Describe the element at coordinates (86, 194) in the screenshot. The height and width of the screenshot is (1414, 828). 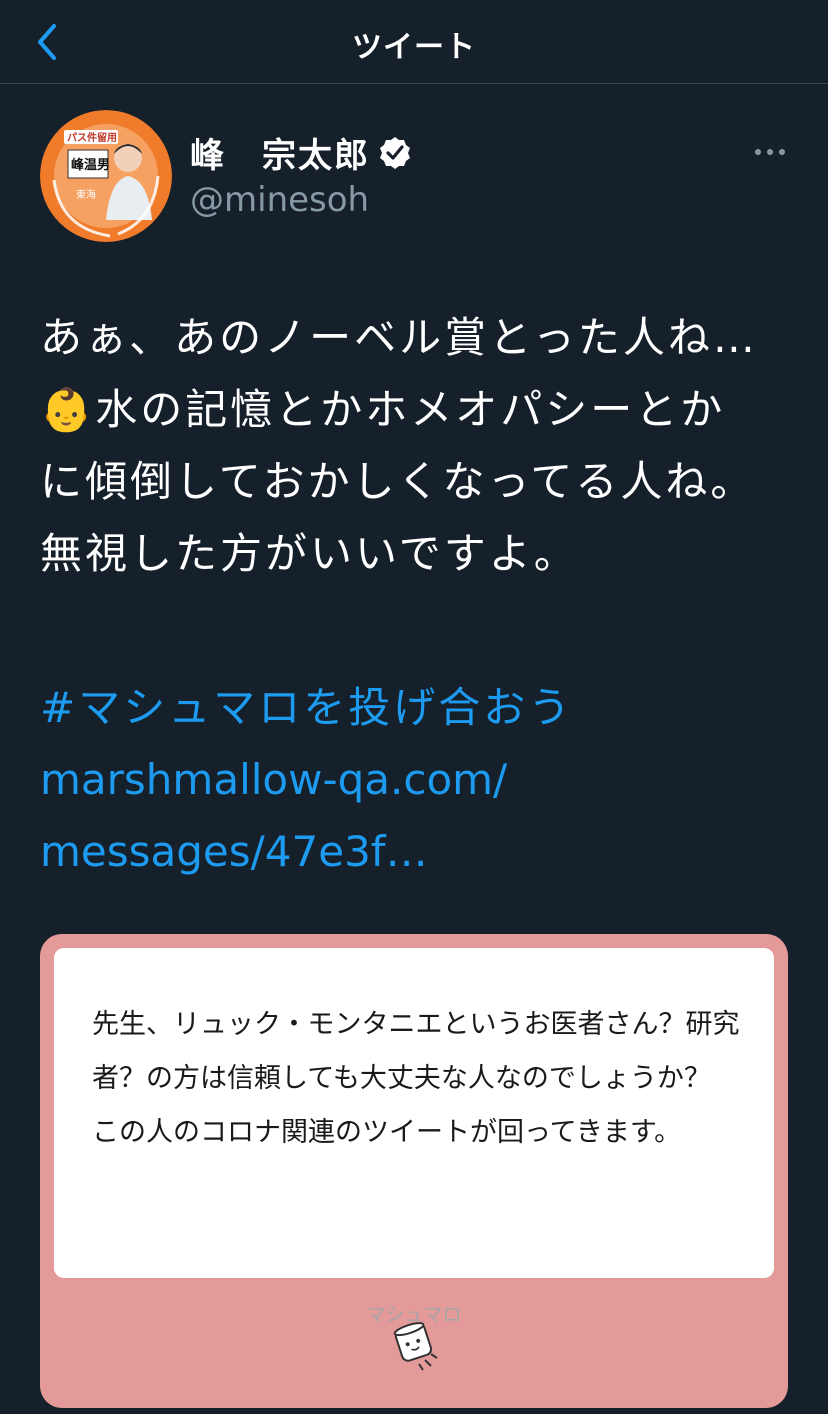
I see `avatar-badge-line-3: 東海` at that location.